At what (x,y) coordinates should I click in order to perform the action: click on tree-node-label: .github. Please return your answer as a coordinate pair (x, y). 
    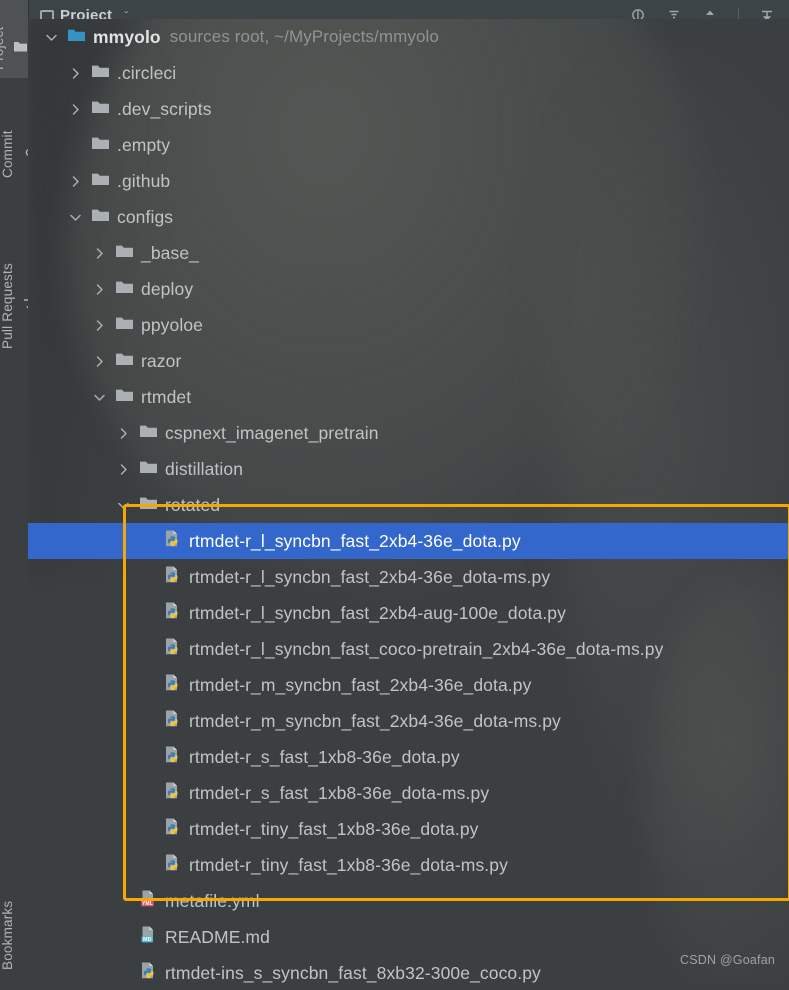
    Looking at the image, I should click on (144, 180).